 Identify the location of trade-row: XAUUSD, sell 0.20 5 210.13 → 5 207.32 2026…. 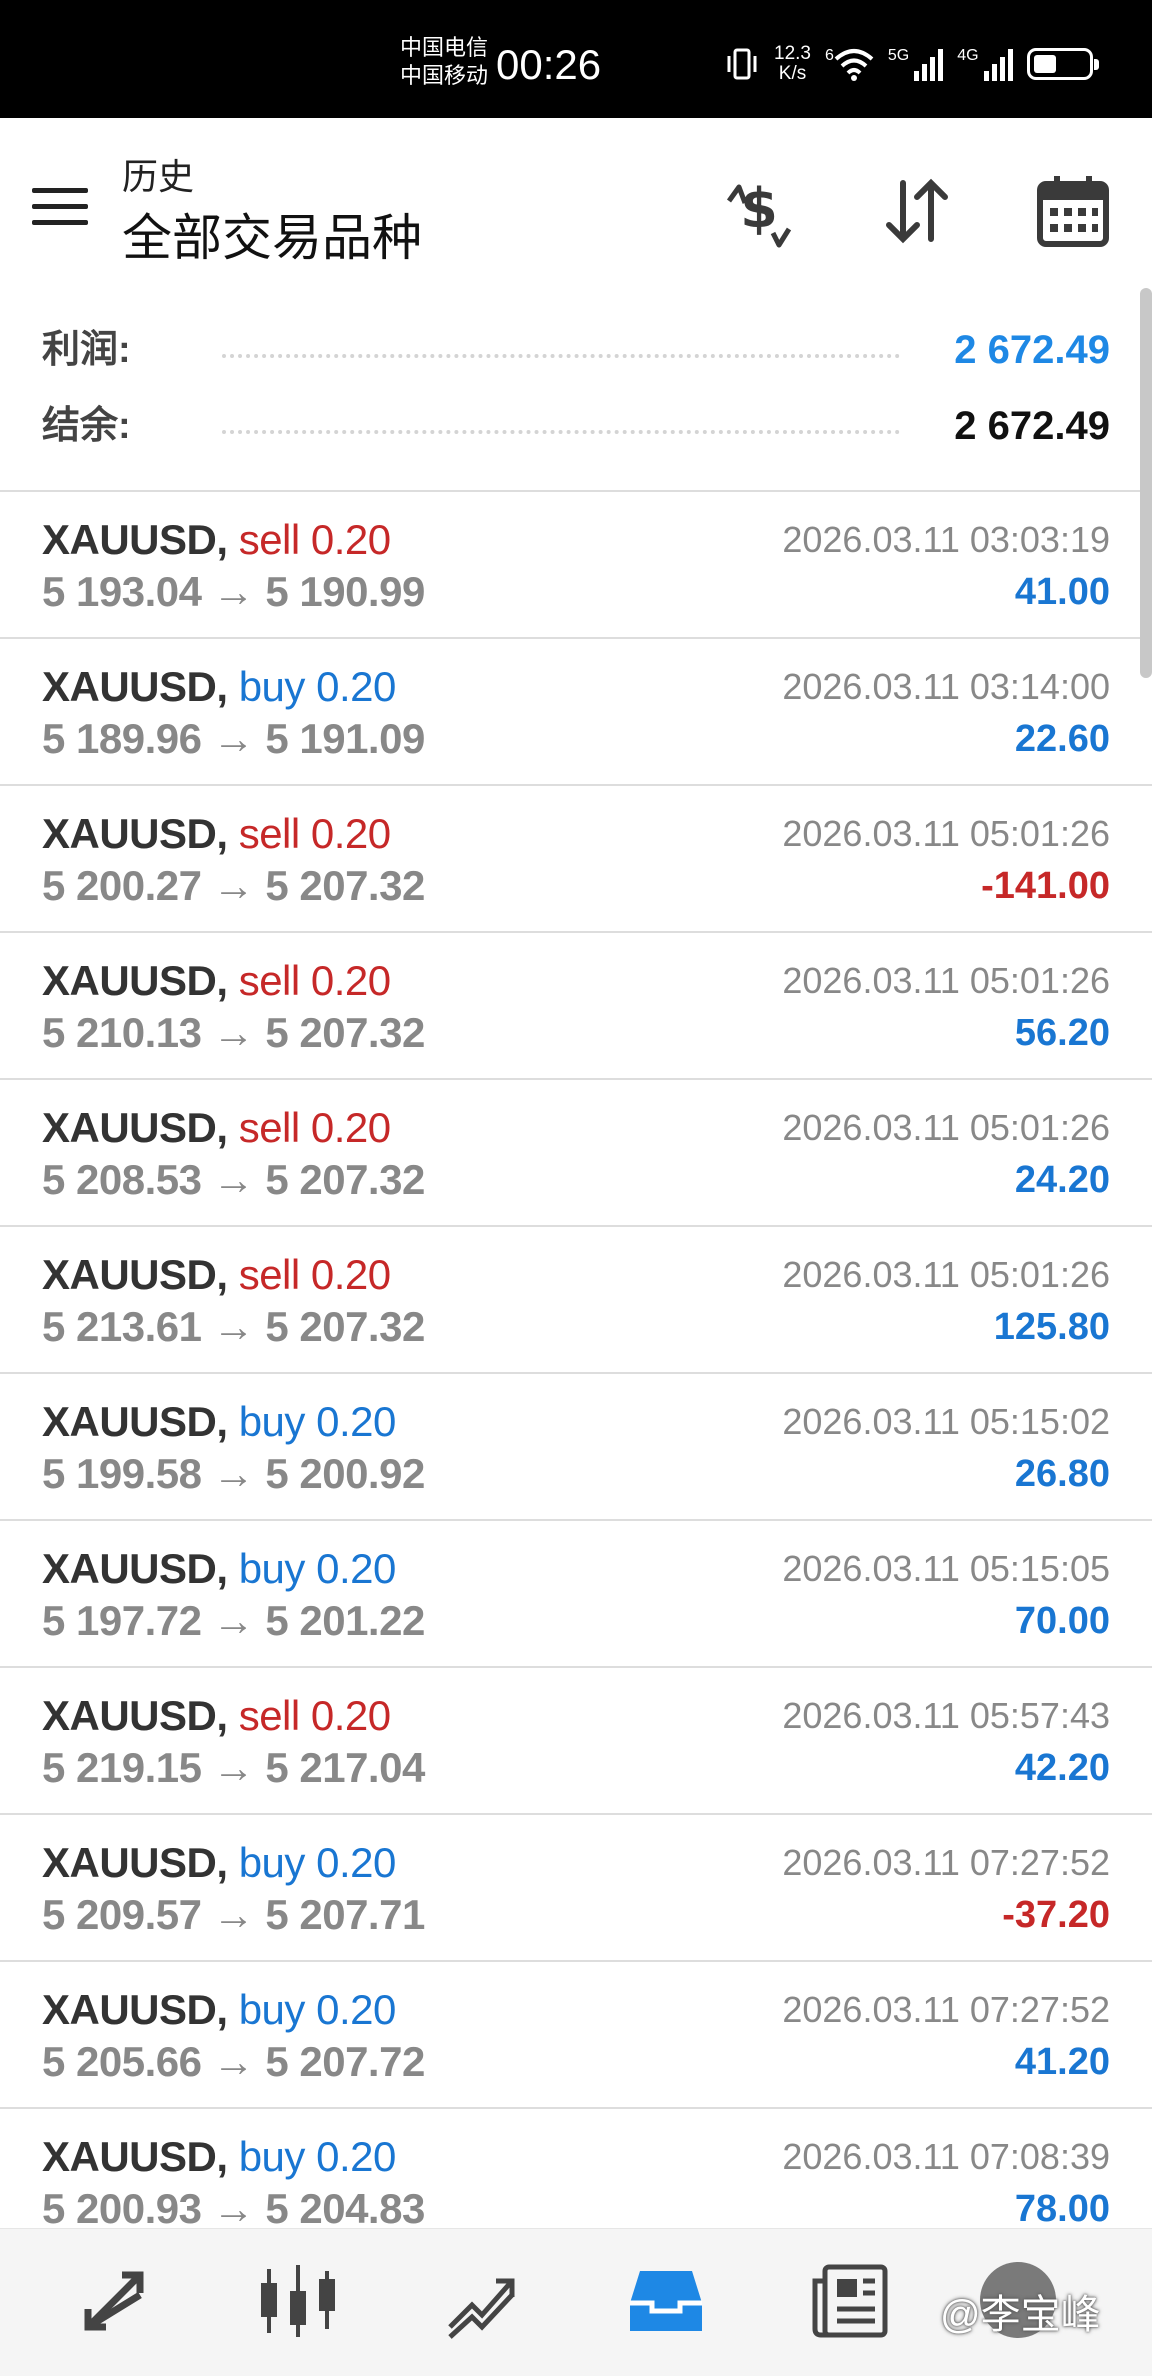
(576, 1006).